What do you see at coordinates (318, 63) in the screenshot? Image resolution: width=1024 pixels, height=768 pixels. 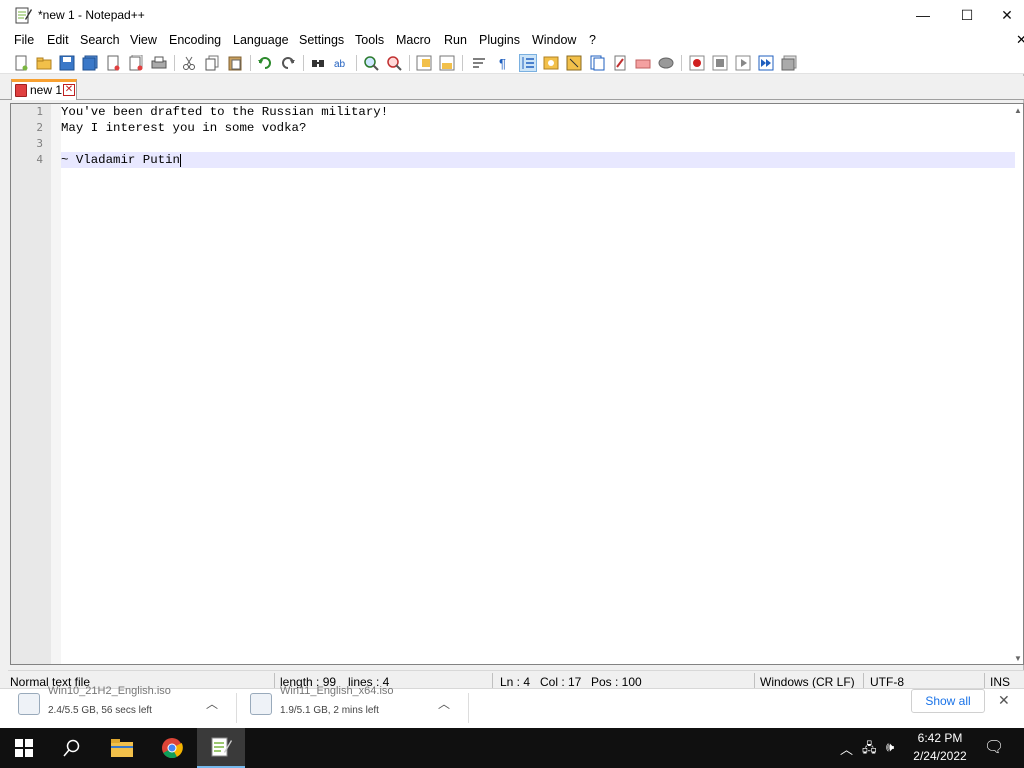 I see `find-icon` at bounding box center [318, 63].